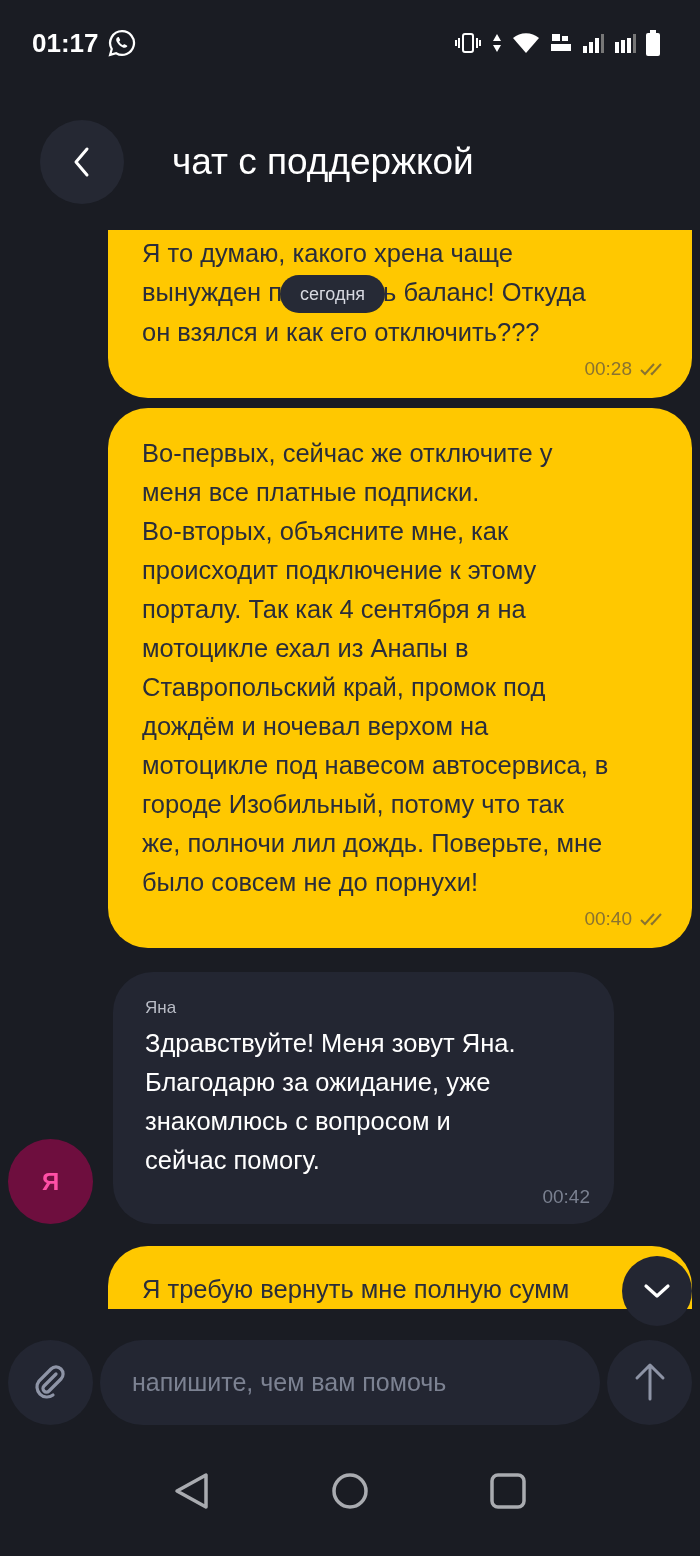 The height and width of the screenshot is (1556, 700). I want to click on wifi-icon, so click(526, 43).